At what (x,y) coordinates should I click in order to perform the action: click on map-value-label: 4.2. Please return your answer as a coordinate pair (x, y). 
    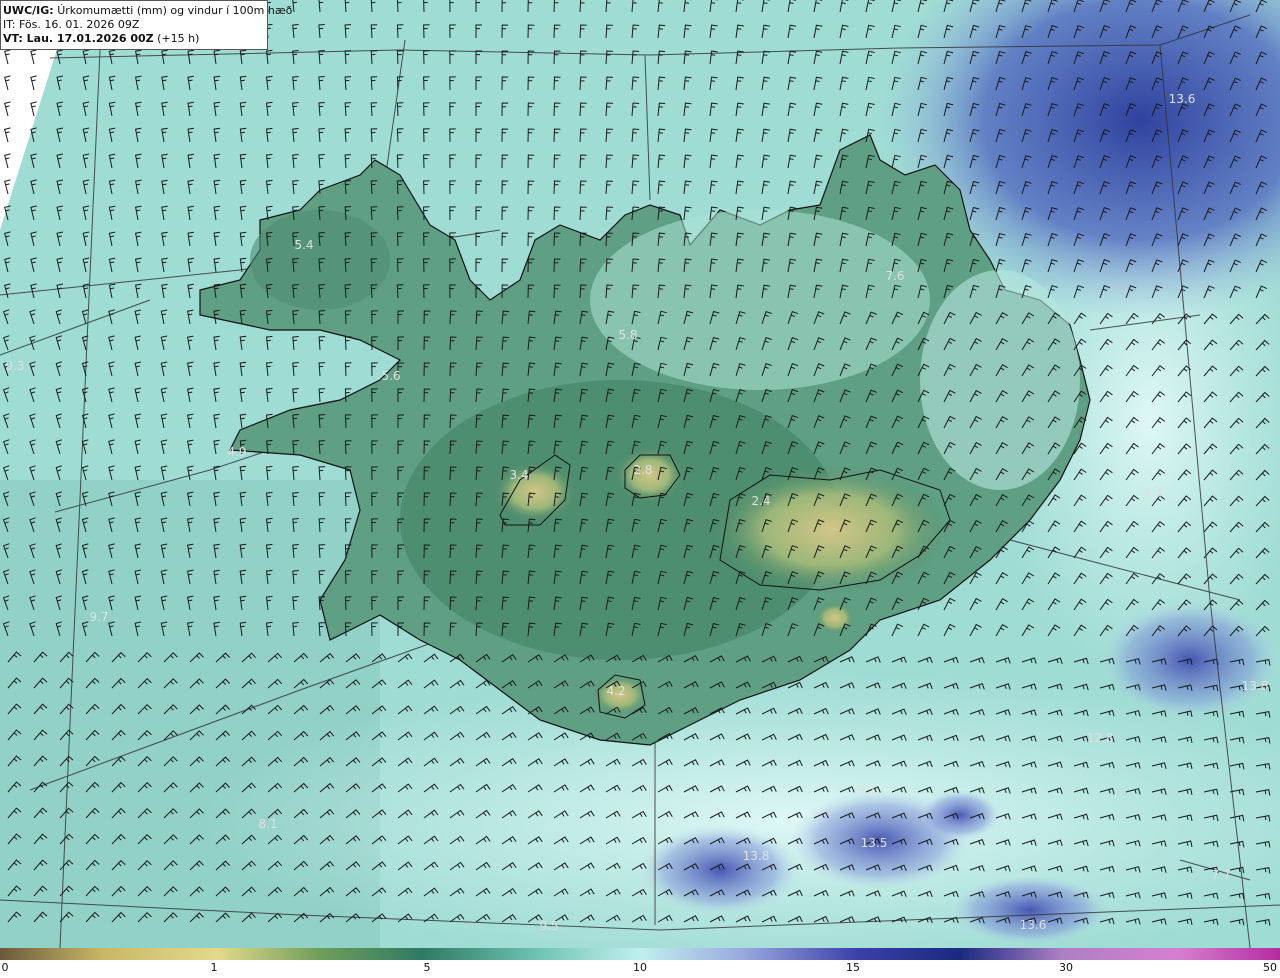
    Looking at the image, I should click on (615, 691).